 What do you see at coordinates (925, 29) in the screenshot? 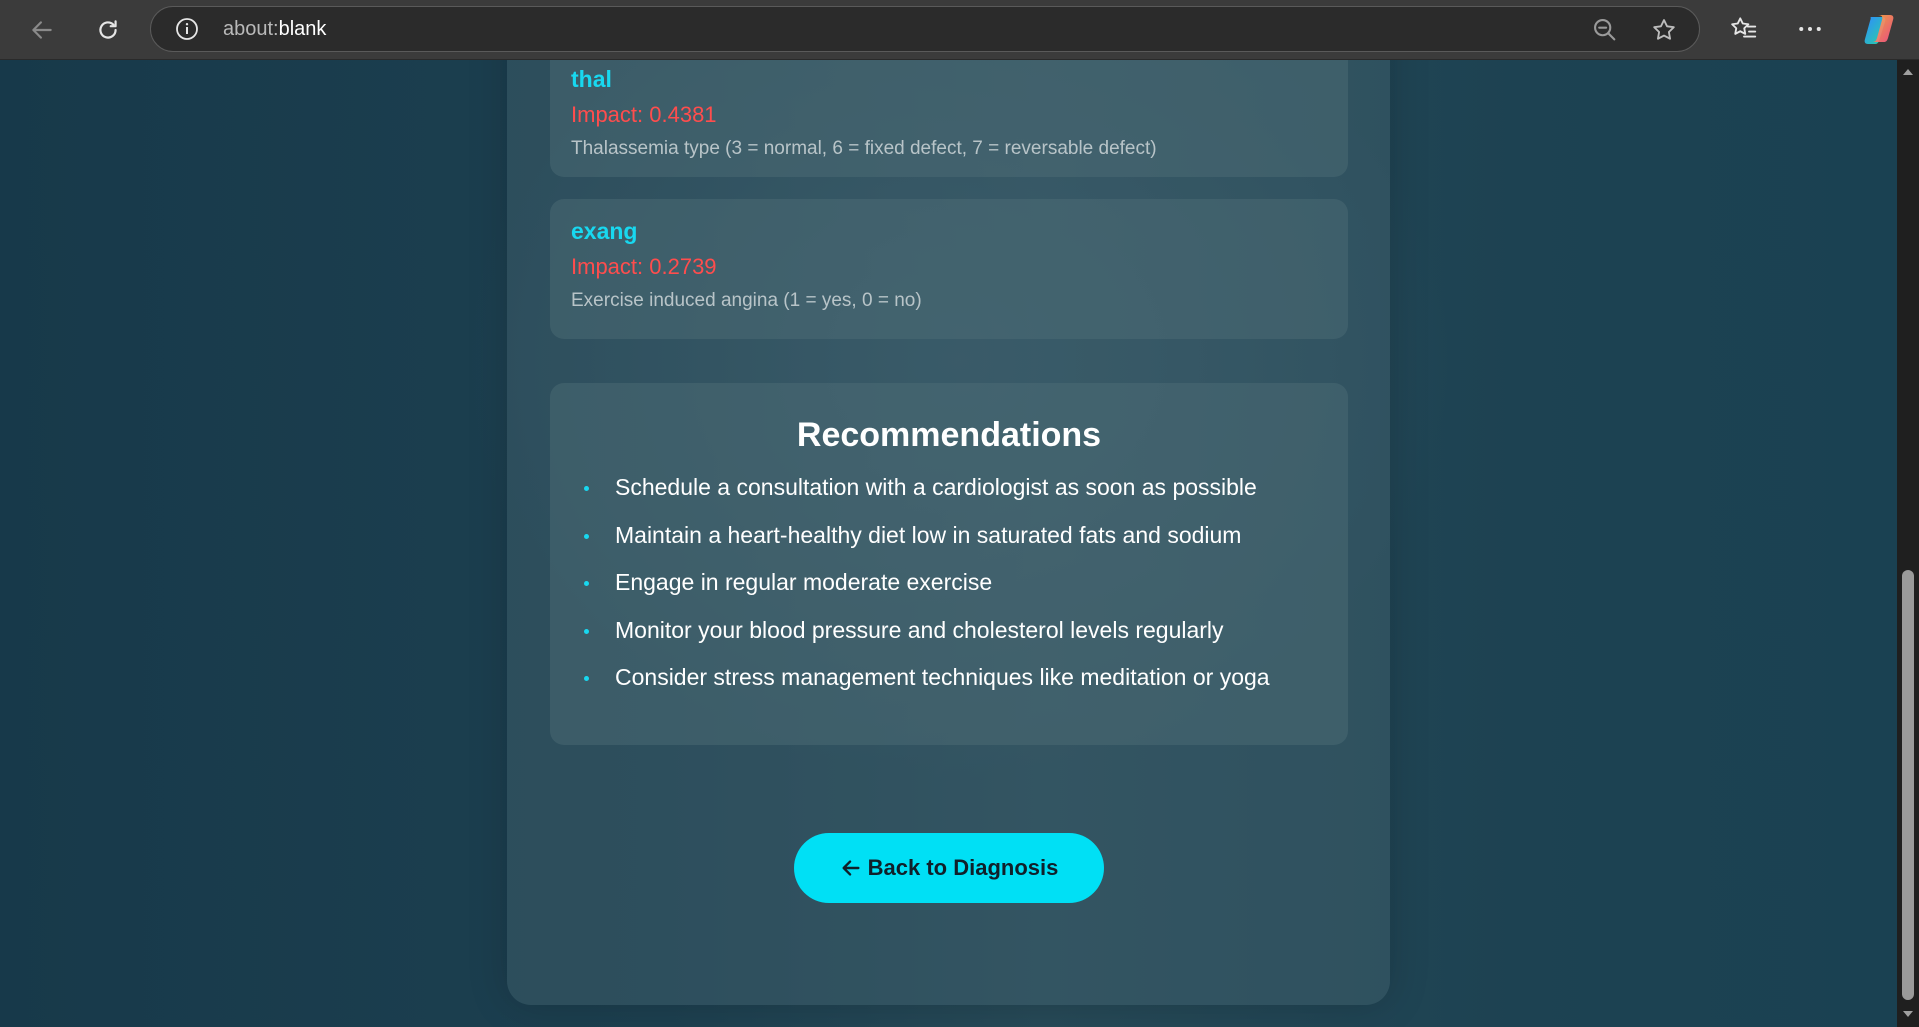
I see `address-bar: about:blank` at bounding box center [925, 29].